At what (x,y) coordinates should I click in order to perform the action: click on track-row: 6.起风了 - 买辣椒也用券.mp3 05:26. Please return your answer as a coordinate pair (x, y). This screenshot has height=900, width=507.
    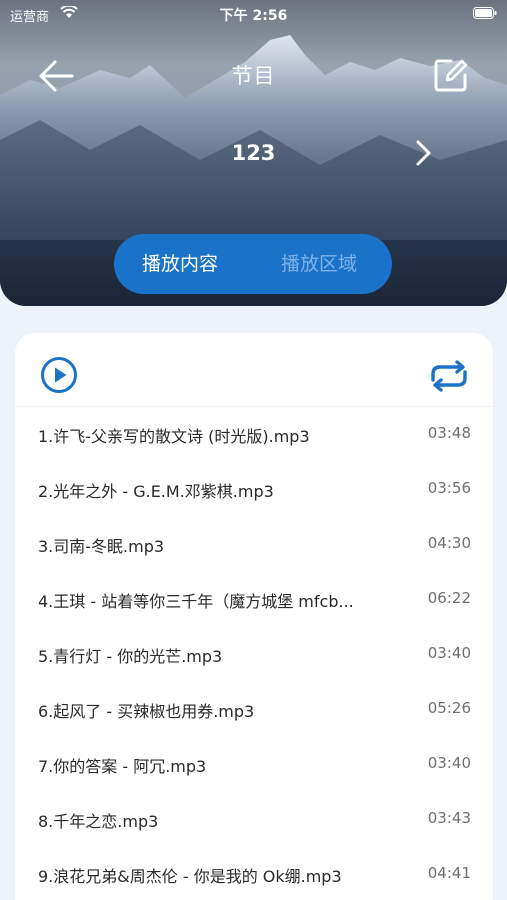
    Looking at the image, I should click on (254, 709).